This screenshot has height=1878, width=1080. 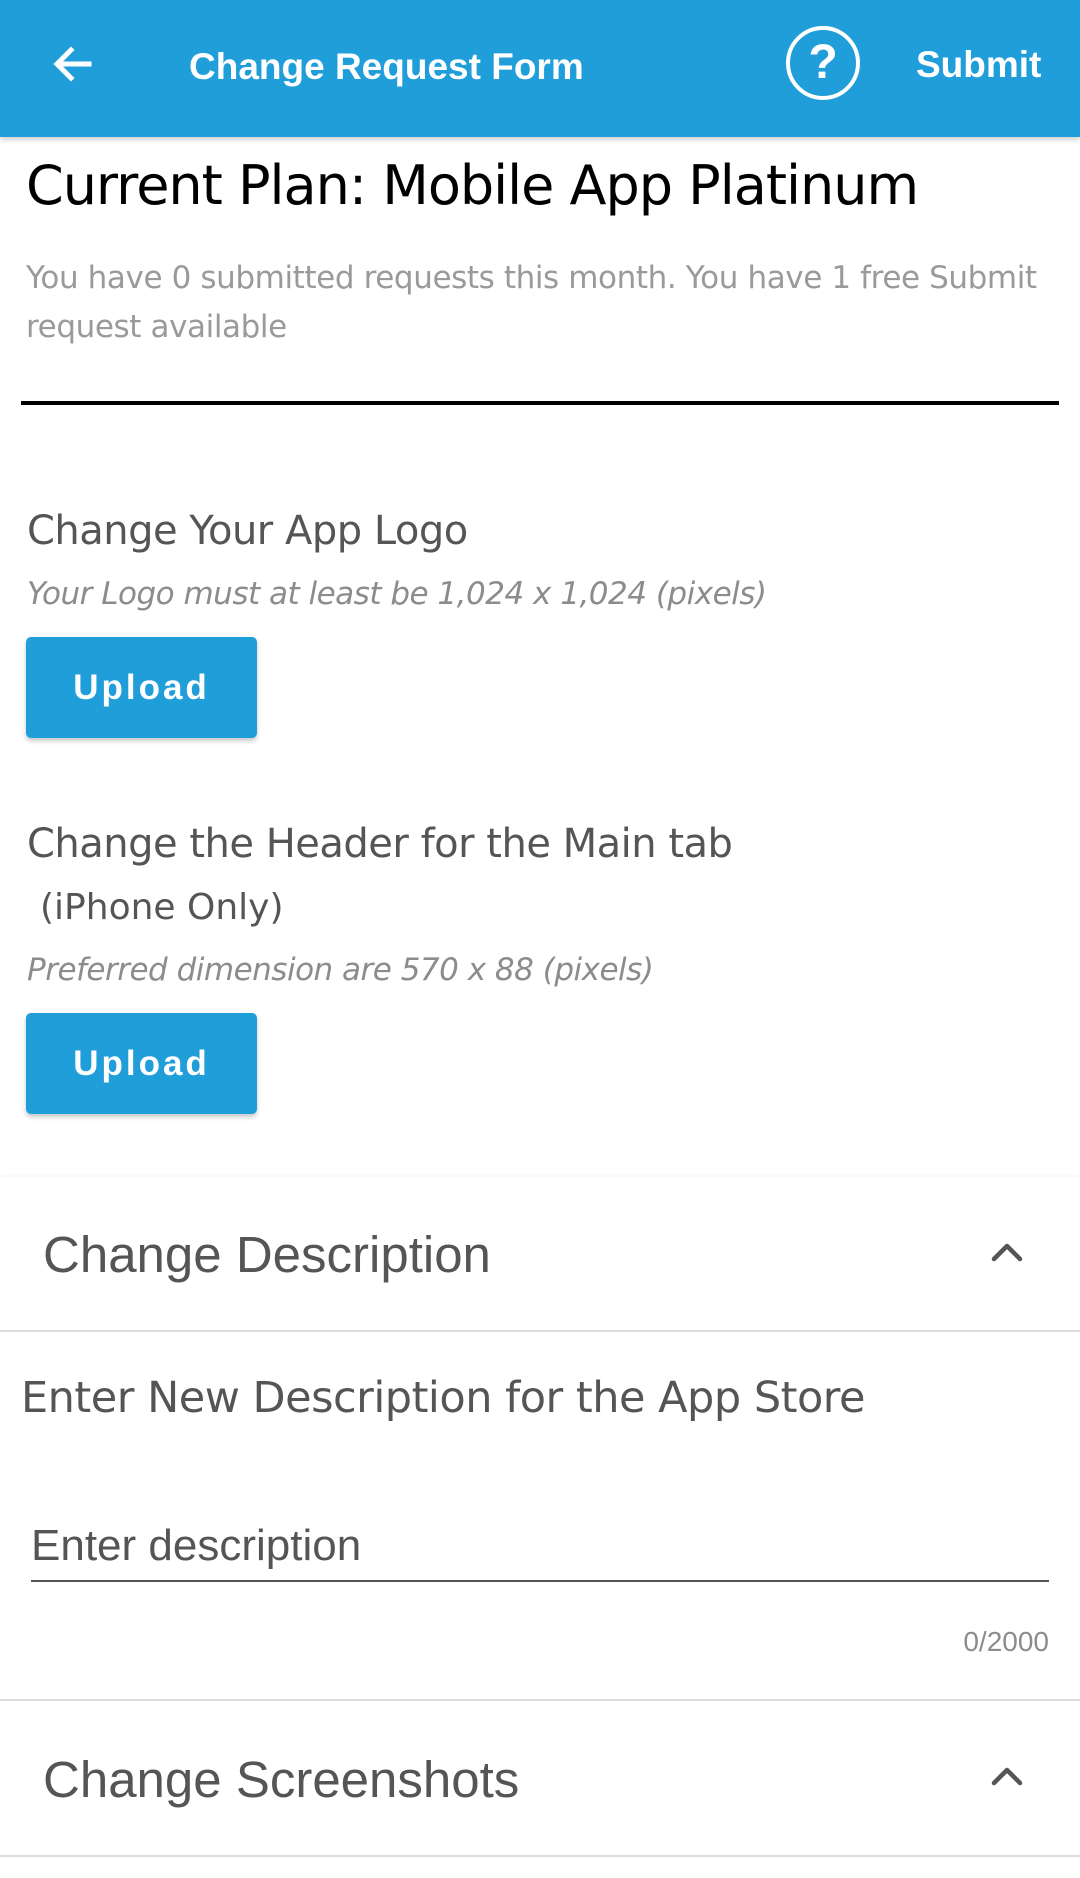 What do you see at coordinates (540, 403) in the screenshot?
I see `plan-divider` at bounding box center [540, 403].